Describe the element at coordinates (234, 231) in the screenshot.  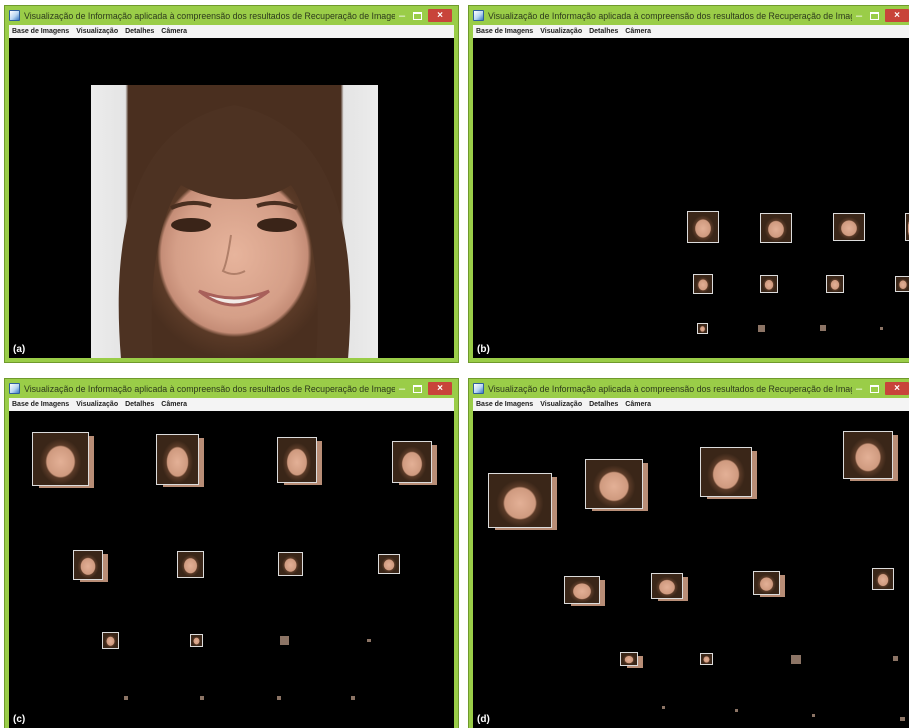
I see `face-features-icon` at that location.